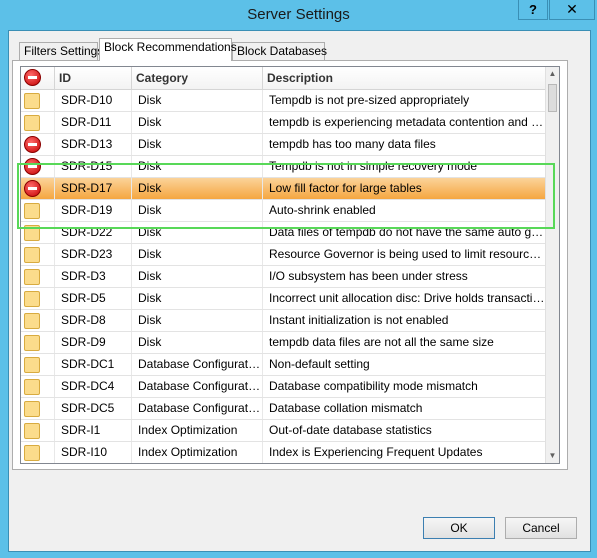 This screenshot has width=597, height=558. I want to click on row-id: SDR-I10, so click(93, 452).